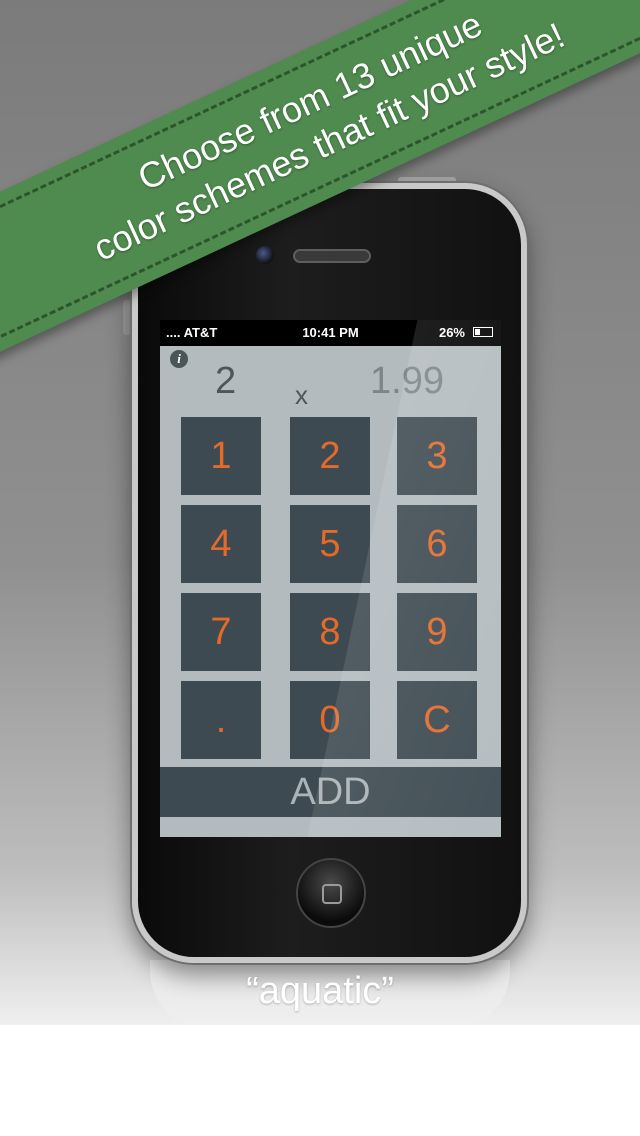 The image size is (640, 1136). What do you see at coordinates (407, 381) in the screenshot?
I see `price-display: 1.99` at bounding box center [407, 381].